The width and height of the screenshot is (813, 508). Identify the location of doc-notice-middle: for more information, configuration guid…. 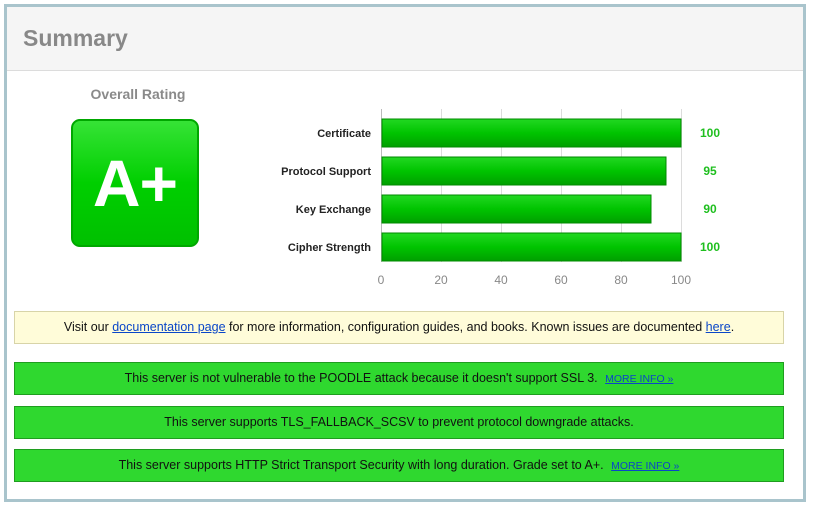
(465, 327).